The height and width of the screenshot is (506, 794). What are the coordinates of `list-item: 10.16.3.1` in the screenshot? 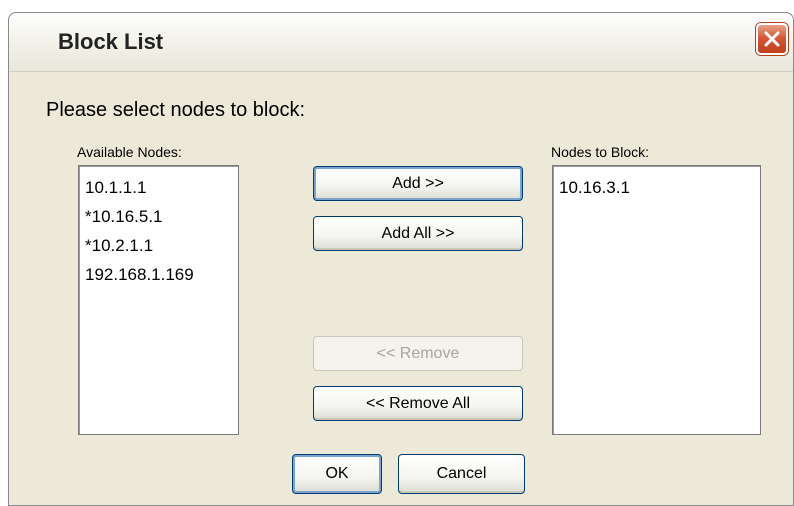 It's located at (594, 188).